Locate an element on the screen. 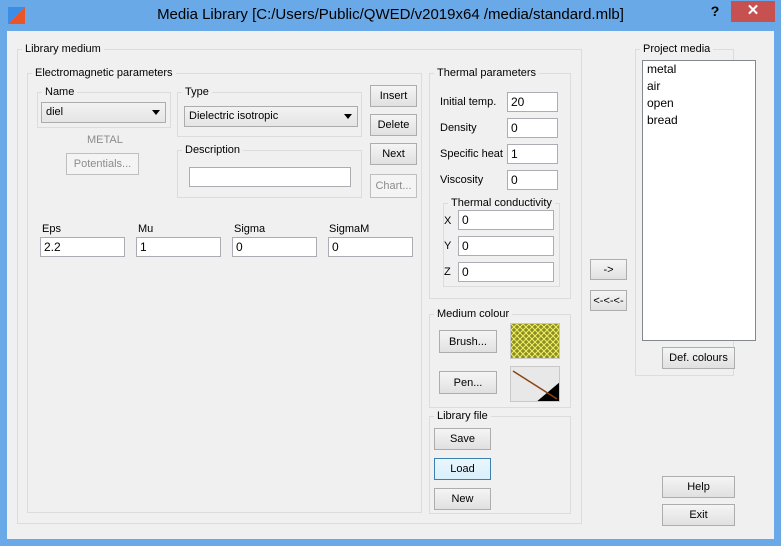 The height and width of the screenshot is (546, 781). initial-temp-label: Initial temp. is located at coordinates (468, 102).